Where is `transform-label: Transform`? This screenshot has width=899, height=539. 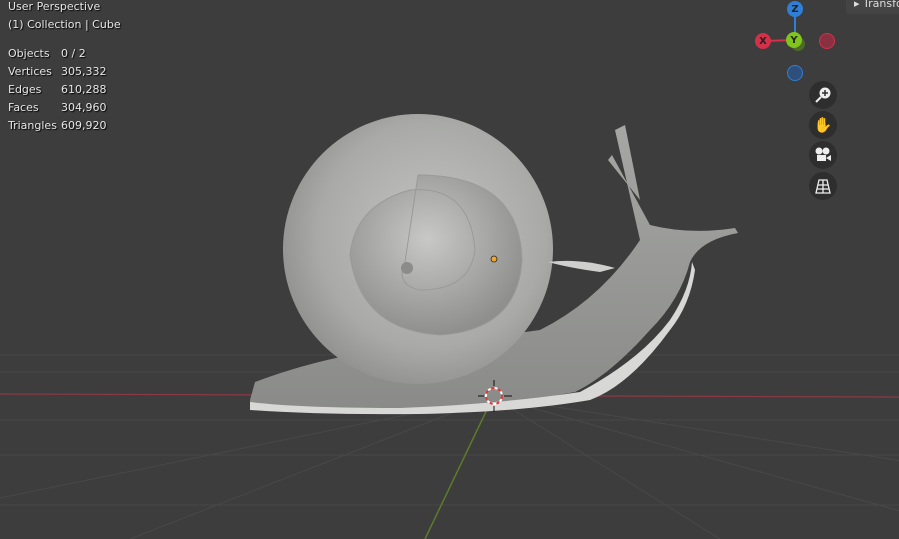 transform-label: Transform is located at coordinates (881, 5).